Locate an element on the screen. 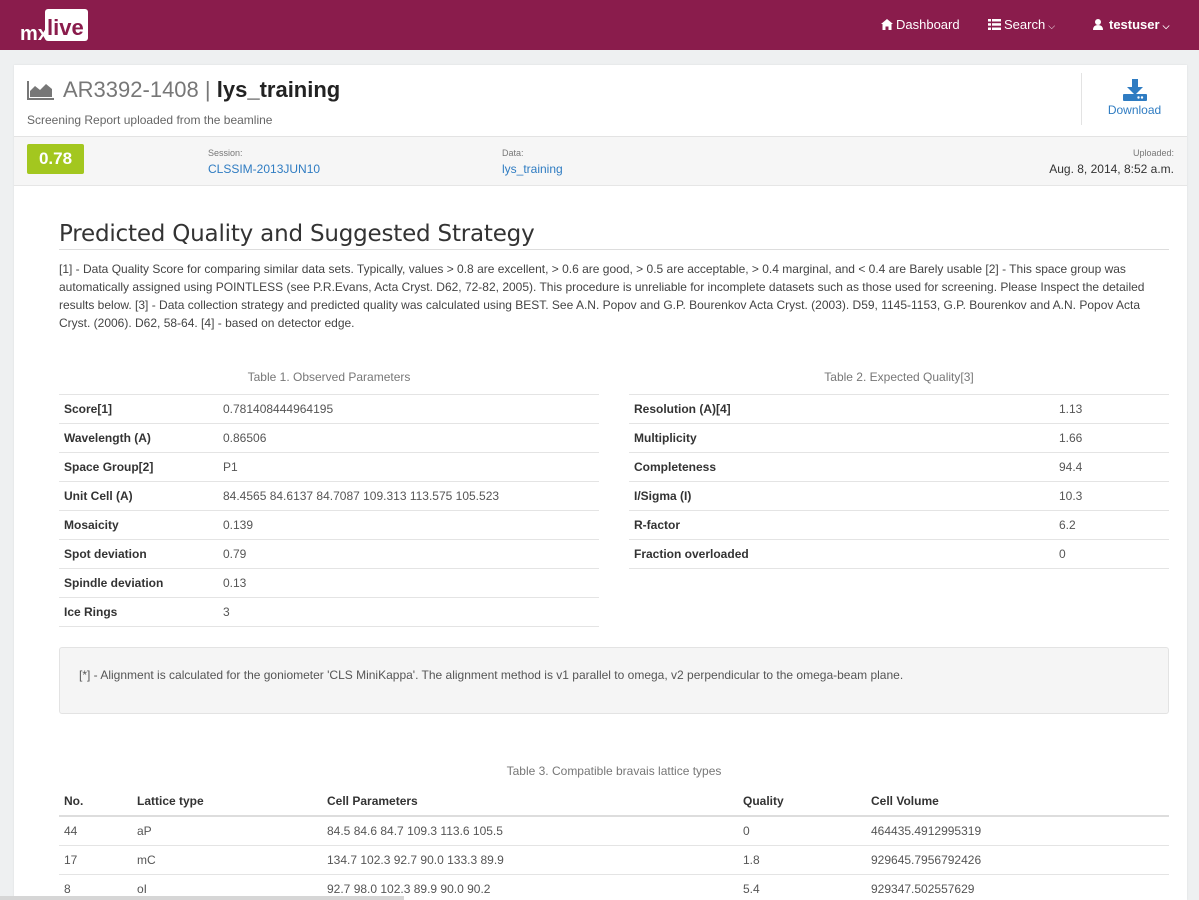 This screenshot has height=900, width=1199. param-name: Spot deviation is located at coordinates (138, 554).